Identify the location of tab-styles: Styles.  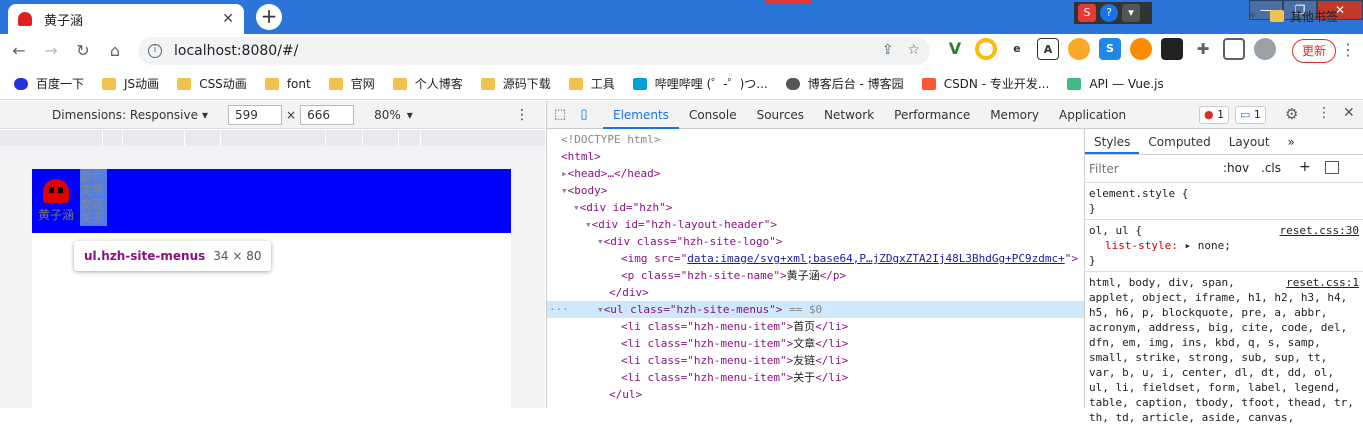
(1112, 141).